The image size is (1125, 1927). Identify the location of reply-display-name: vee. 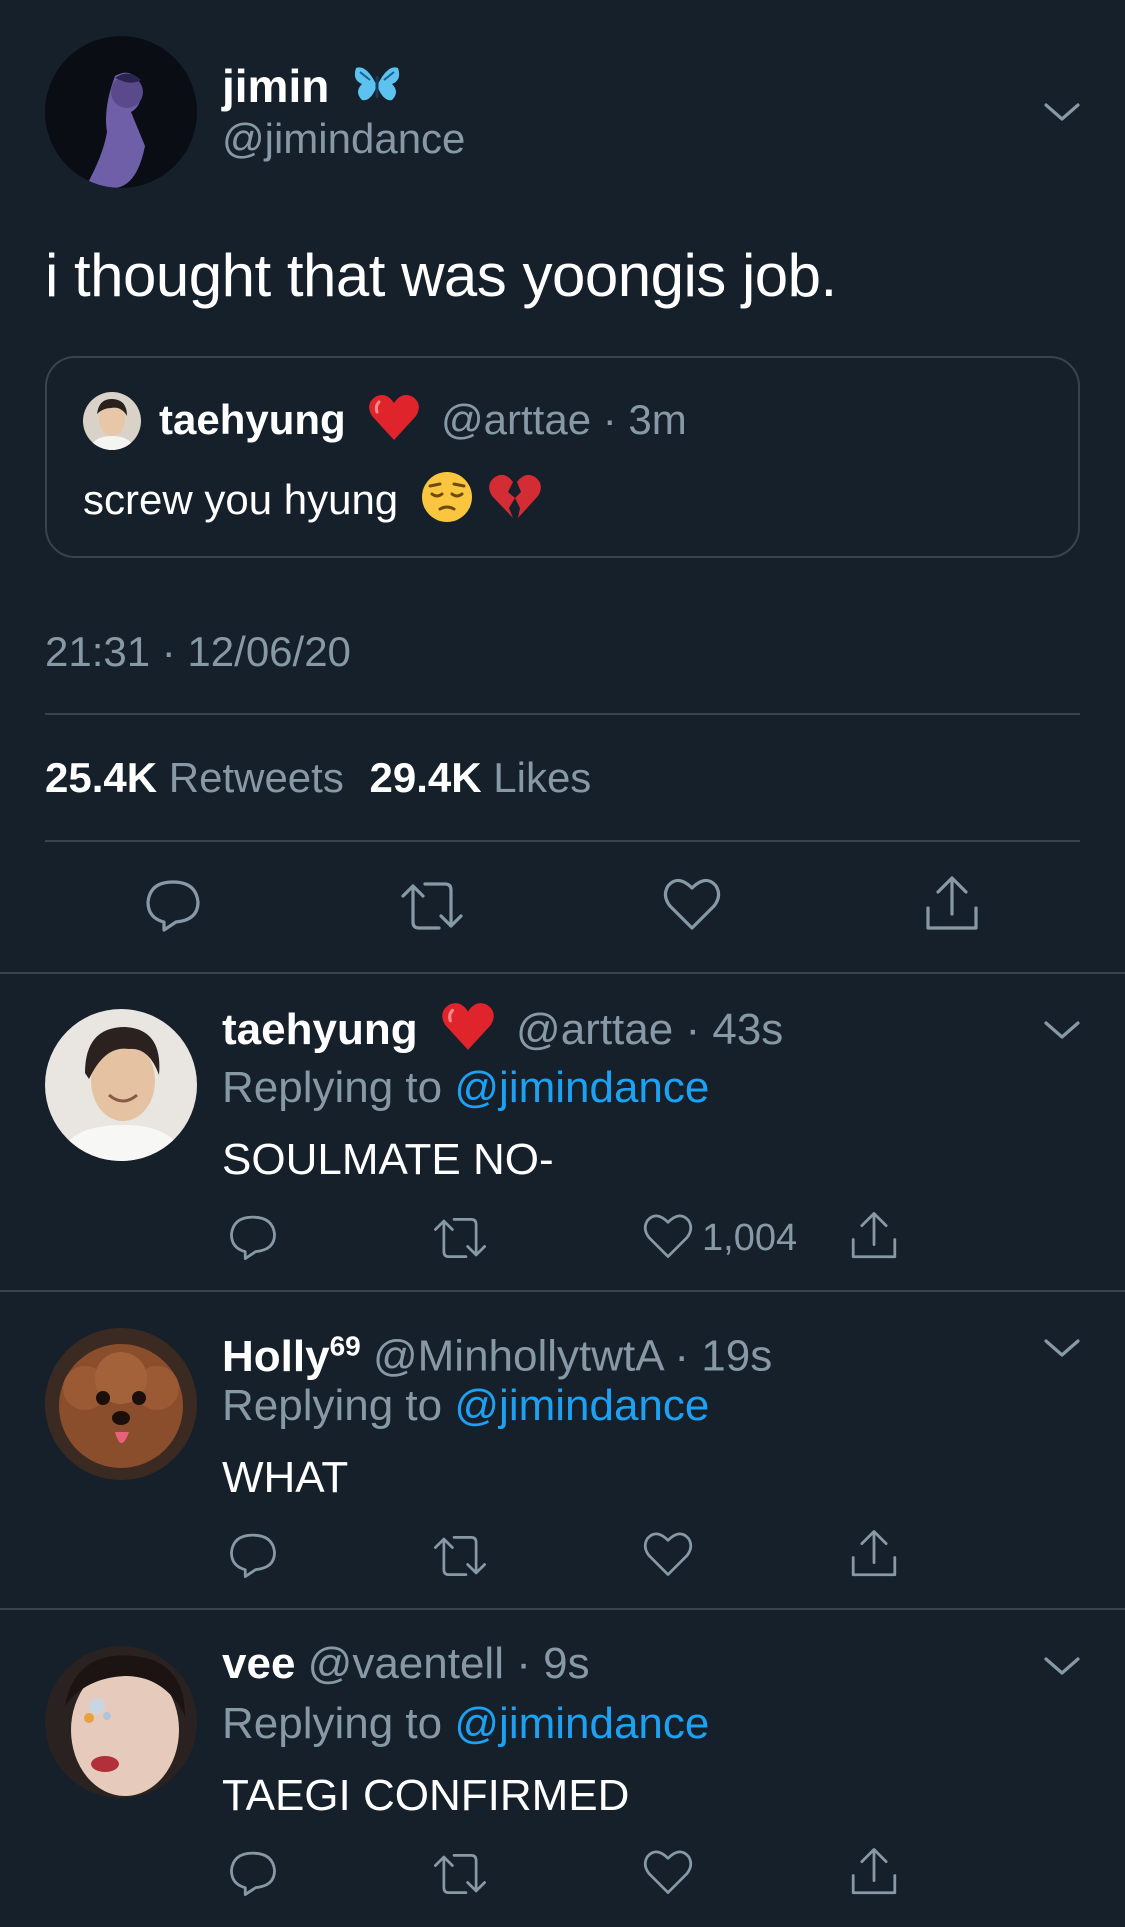
(258, 1663).